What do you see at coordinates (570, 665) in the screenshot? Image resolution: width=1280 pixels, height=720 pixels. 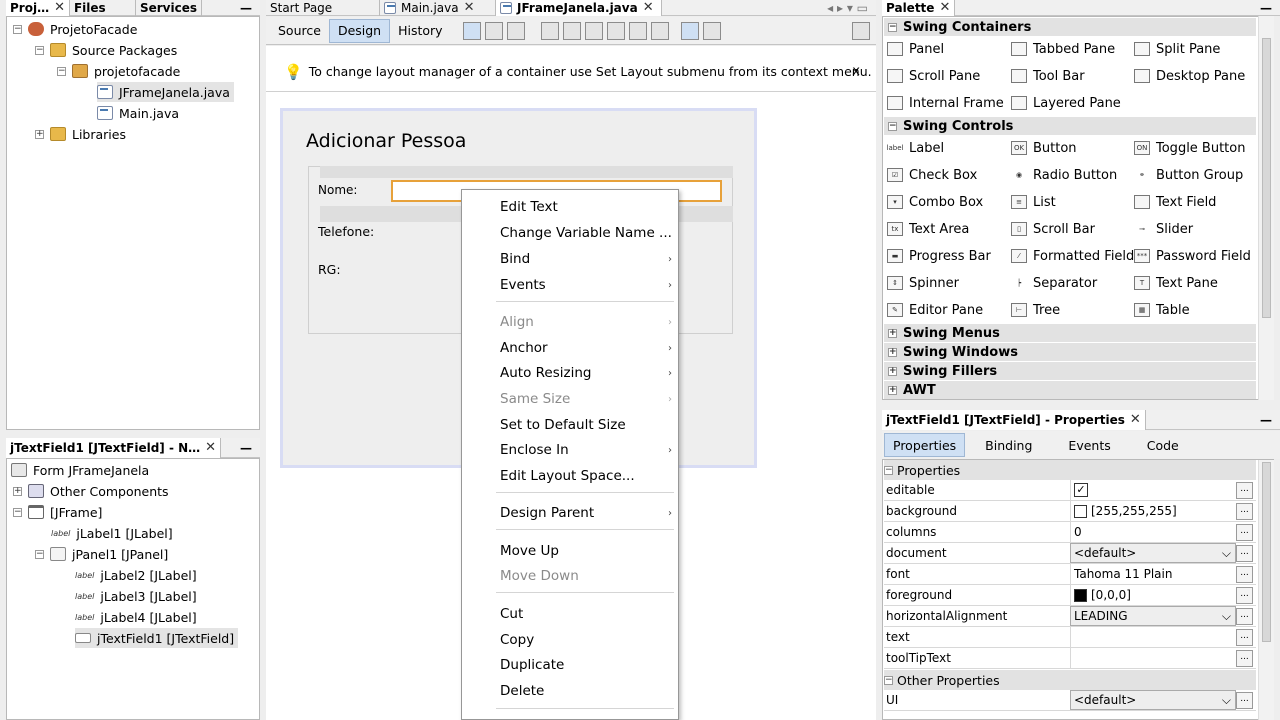 I see `menu-item-duplicate: Duplicate` at bounding box center [570, 665].